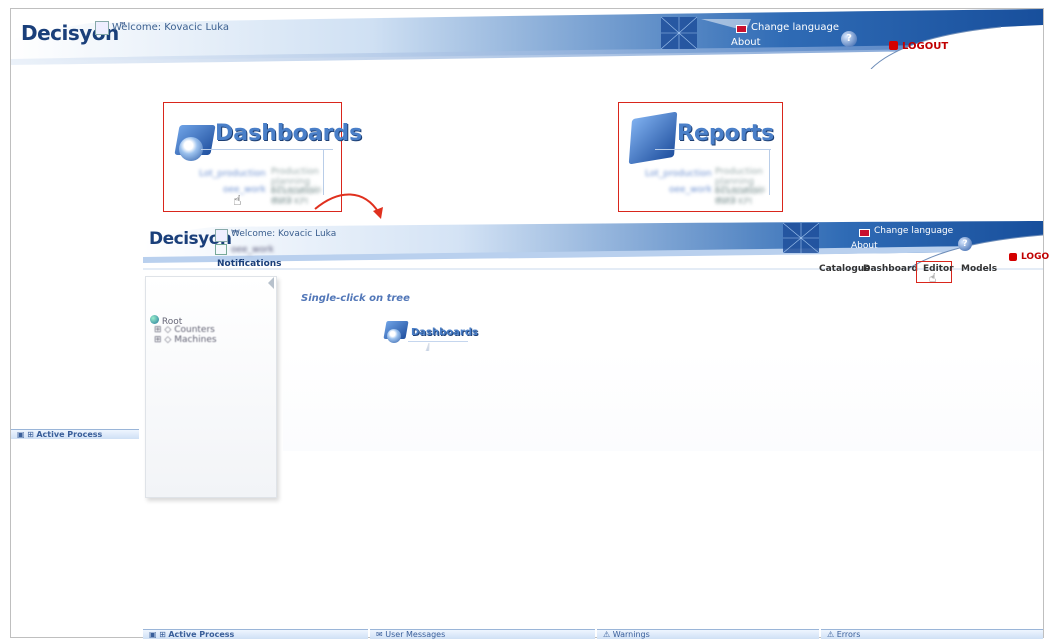  I want to click on notifications-link: Notifications, so click(249, 264).